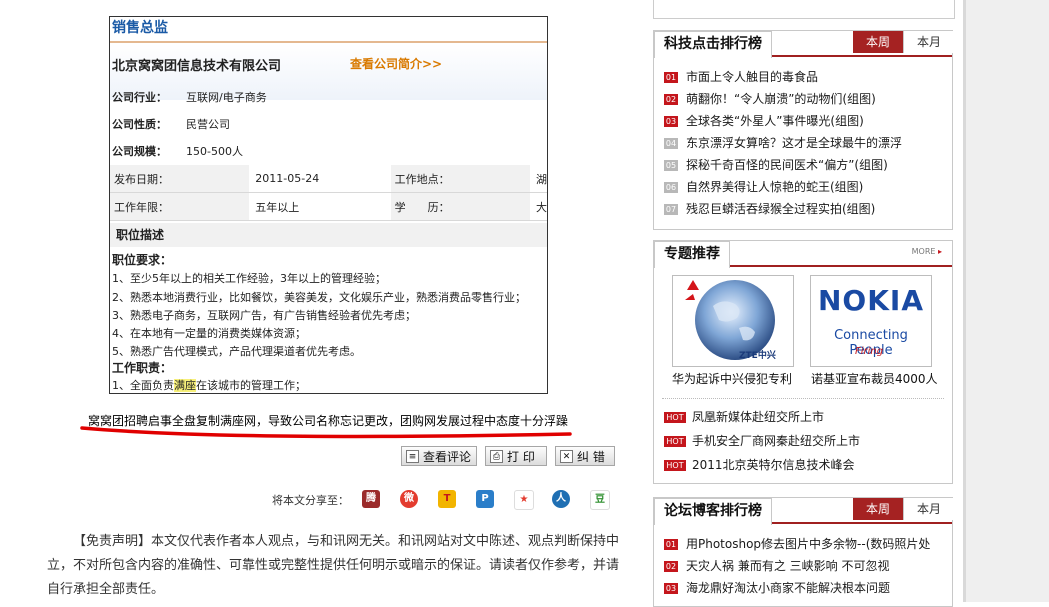  Describe the element at coordinates (585, 456) in the screenshot. I see `correct-error-button: ✕ 纠 错` at that location.